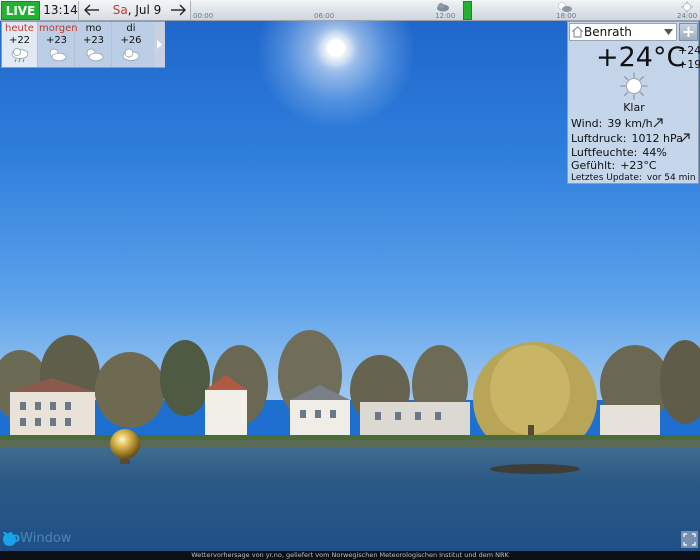  What do you see at coordinates (689, 64) in the screenshot?
I see `temp-low: +19` at bounding box center [689, 64].